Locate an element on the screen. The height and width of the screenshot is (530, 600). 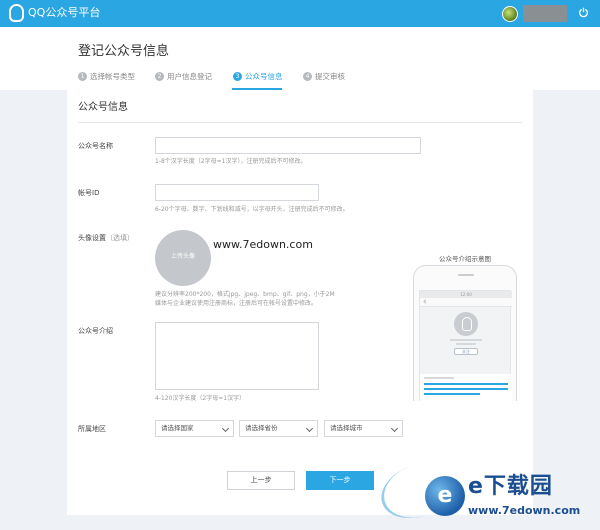
phone-intro-heading is located at coordinates (439, 378).